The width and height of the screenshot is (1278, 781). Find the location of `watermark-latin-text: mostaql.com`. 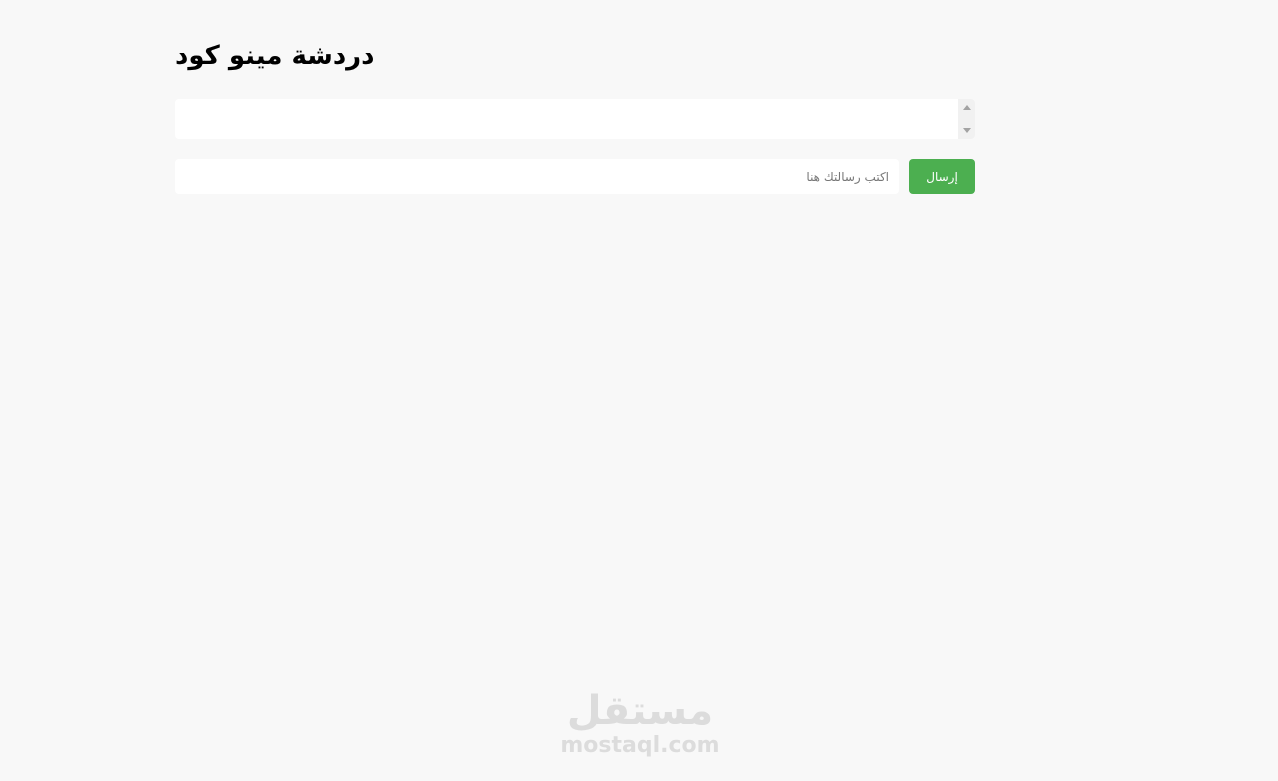

watermark-latin-text: mostaql.com is located at coordinates (640, 745).